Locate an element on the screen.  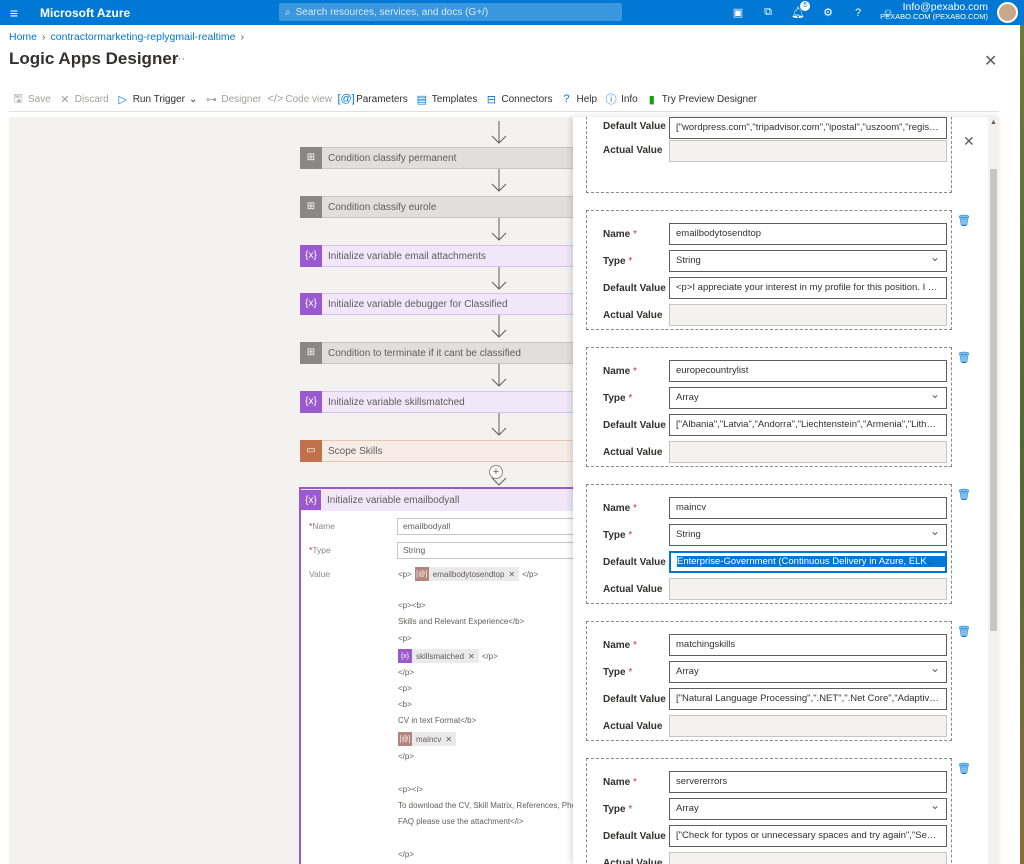
variable-name-input: emailbodyall is located at coordinates (485, 526).